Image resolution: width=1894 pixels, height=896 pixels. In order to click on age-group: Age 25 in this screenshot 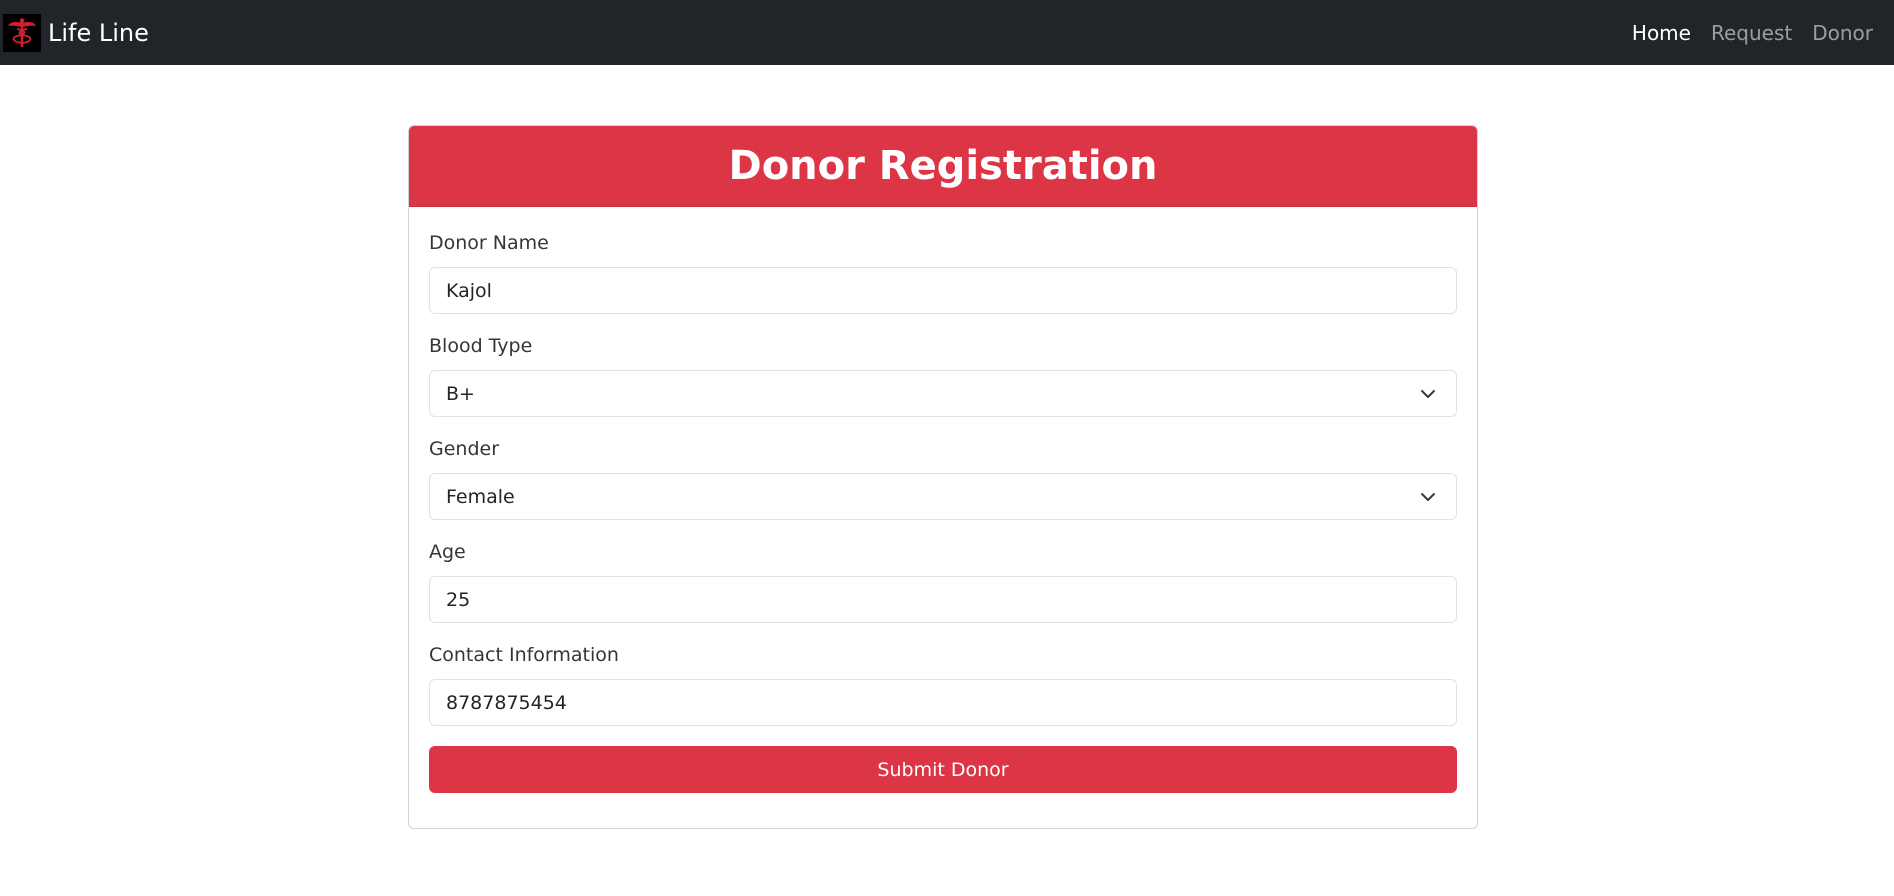, I will do `click(943, 581)`.